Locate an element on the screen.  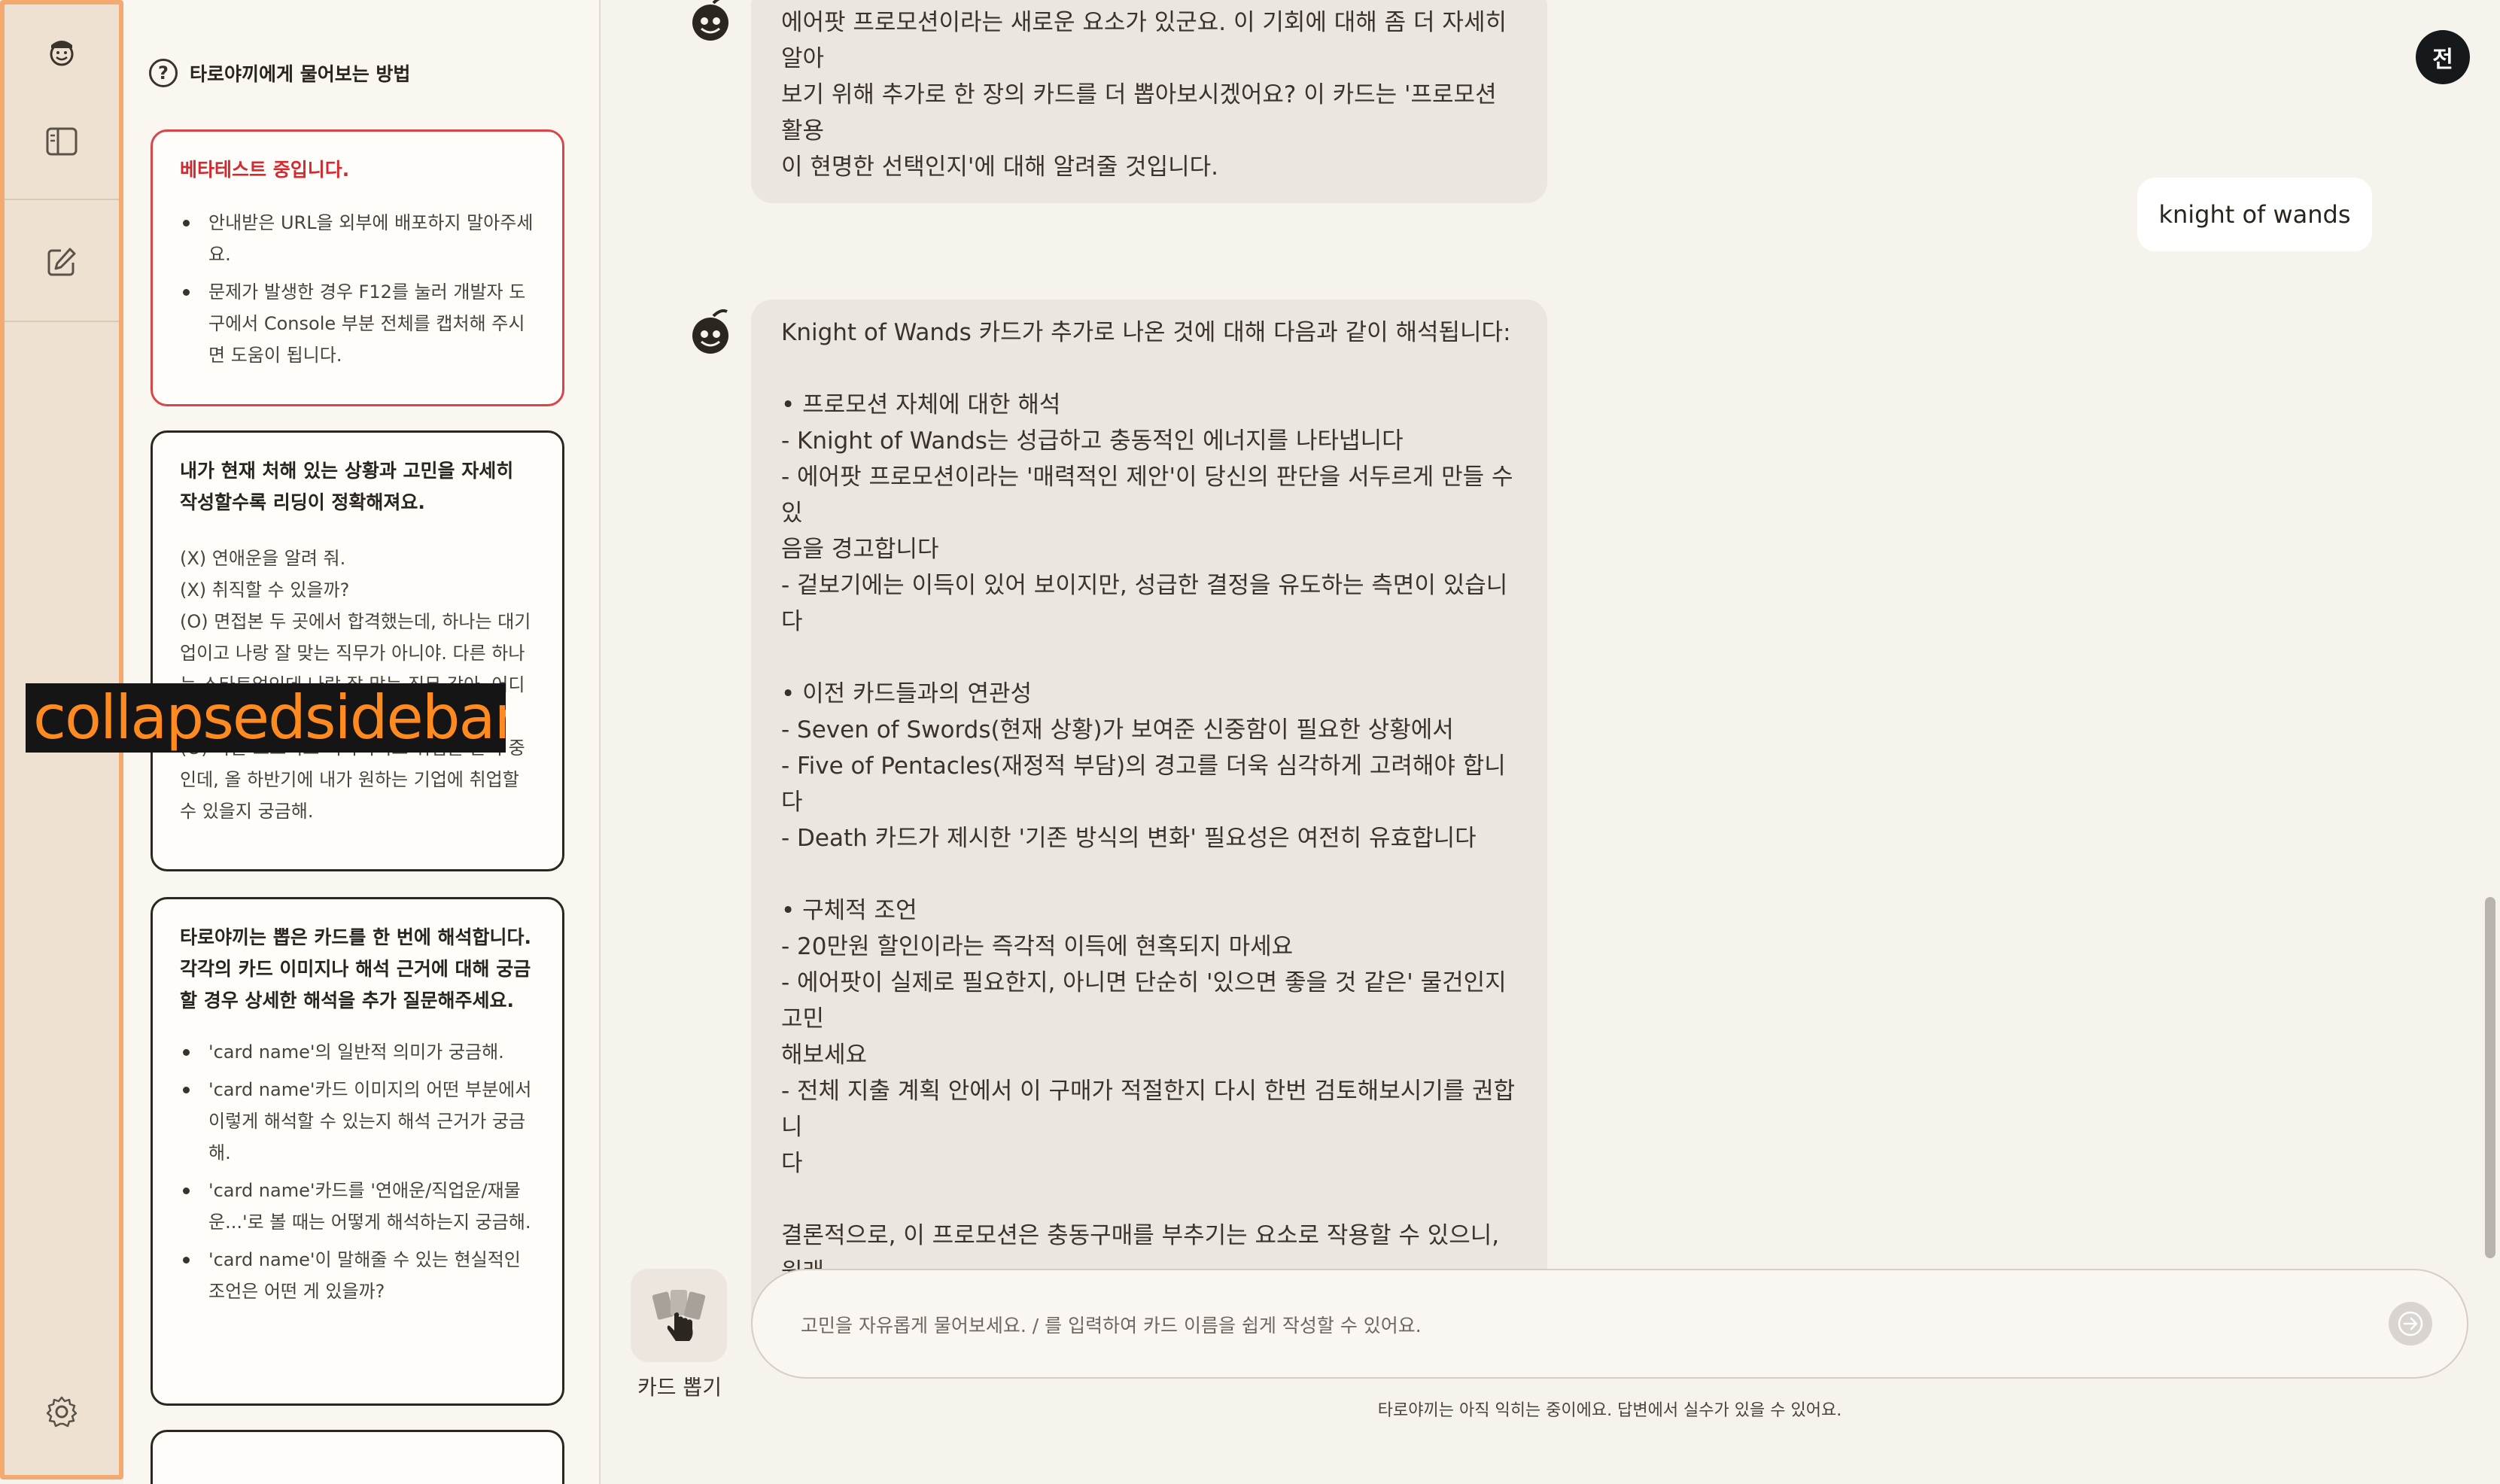
guide-title: 타로야끼에게 물어보는 방법 is located at coordinates (300, 74).